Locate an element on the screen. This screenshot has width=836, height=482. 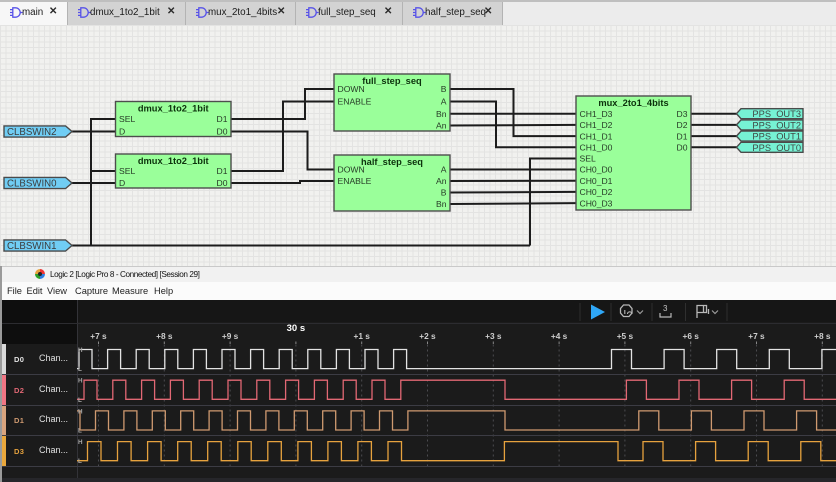
svg-text: 30 s is located at coordinates (296, 328).